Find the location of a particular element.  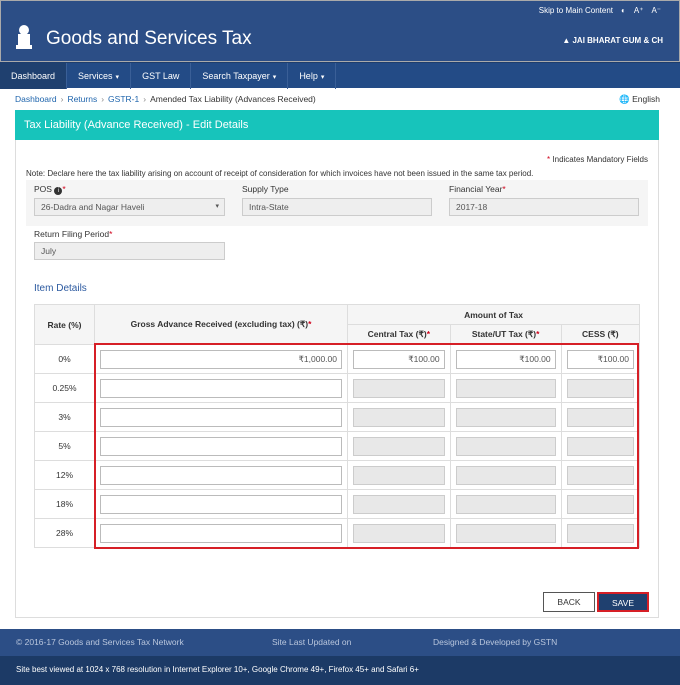

table-row: 0.25% is located at coordinates (337, 388).